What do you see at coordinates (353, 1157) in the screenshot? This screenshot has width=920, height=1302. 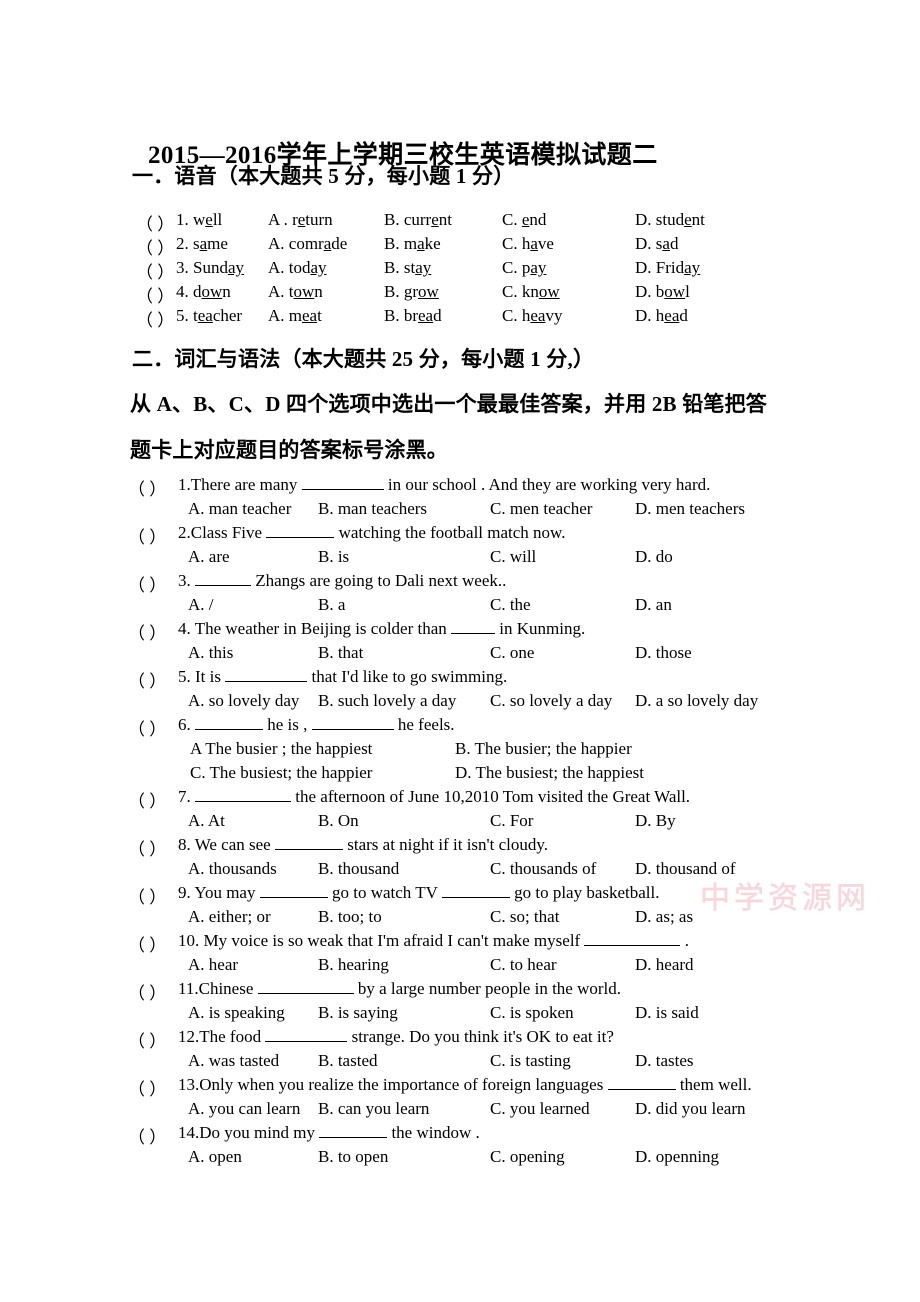 I see `question-option: B. to open` at bounding box center [353, 1157].